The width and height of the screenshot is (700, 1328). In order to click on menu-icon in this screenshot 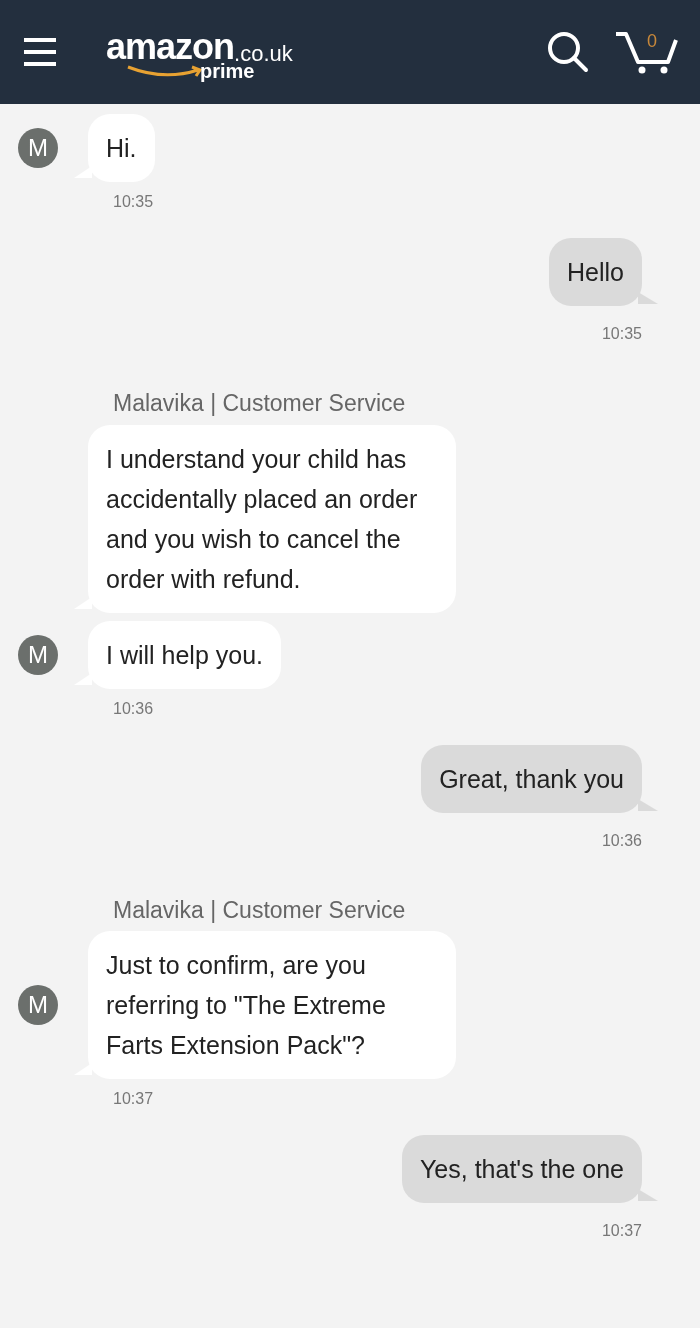, I will do `click(40, 52)`.